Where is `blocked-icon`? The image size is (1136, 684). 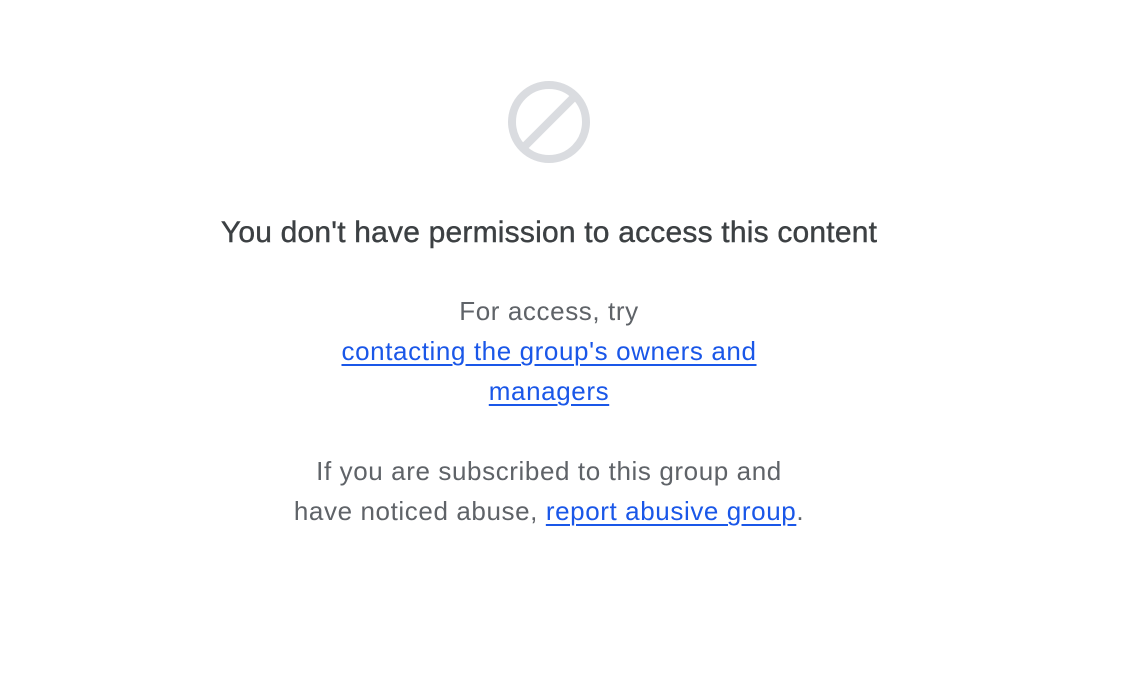
blocked-icon is located at coordinates (549, 122).